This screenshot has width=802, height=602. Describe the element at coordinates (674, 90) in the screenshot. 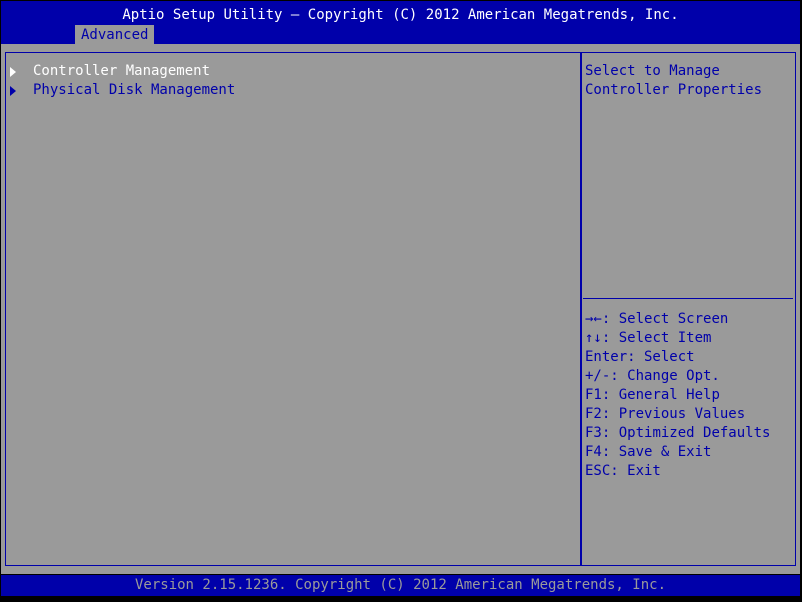

I see `help-line-2: Controller Properties` at that location.